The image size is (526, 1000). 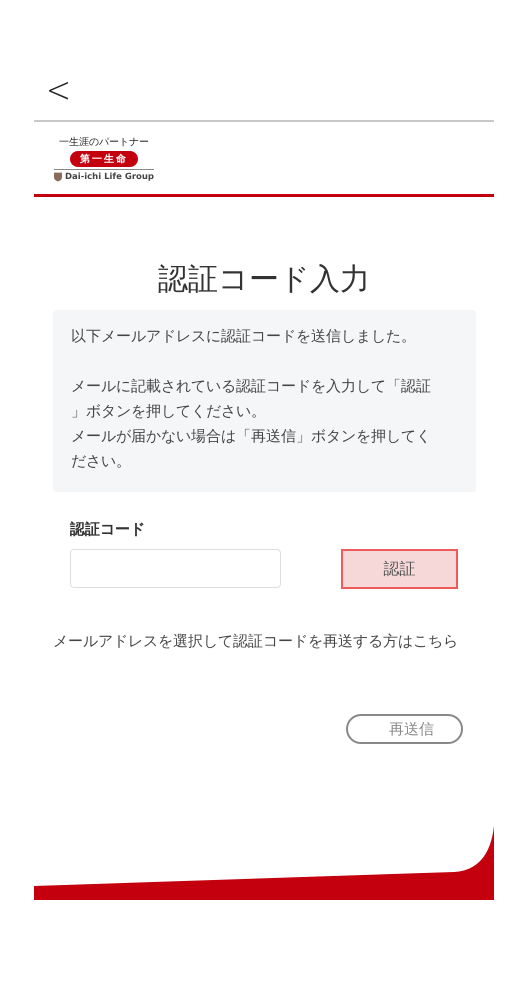 What do you see at coordinates (399, 569) in the screenshot?
I see `verify-button: 認証` at bounding box center [399, 569].